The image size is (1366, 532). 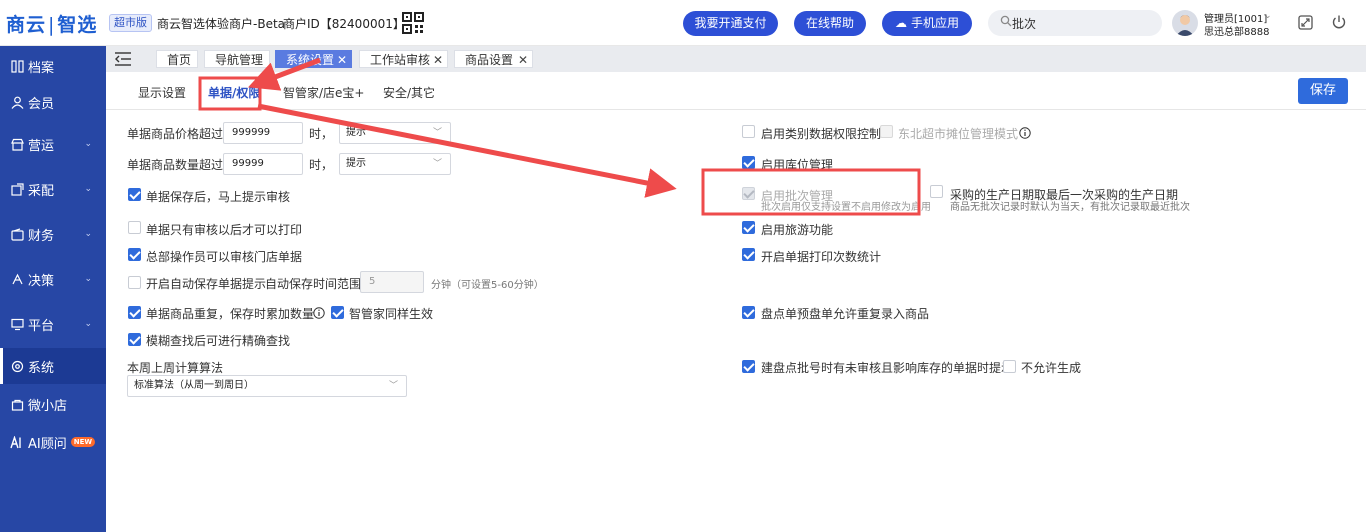 I want to click on store-icon, so click(x=17, y=144).